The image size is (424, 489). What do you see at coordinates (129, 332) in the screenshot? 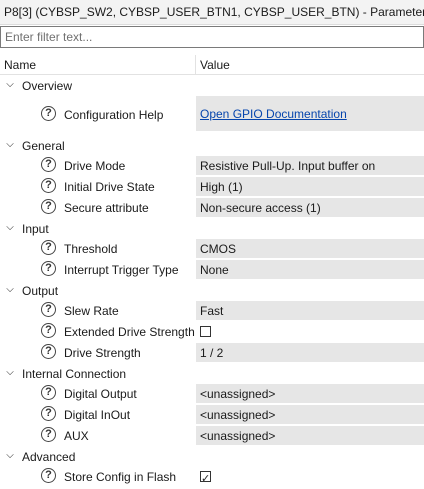
I see `param-name: Extended Drive Strength` at bounding box center [129, 332].